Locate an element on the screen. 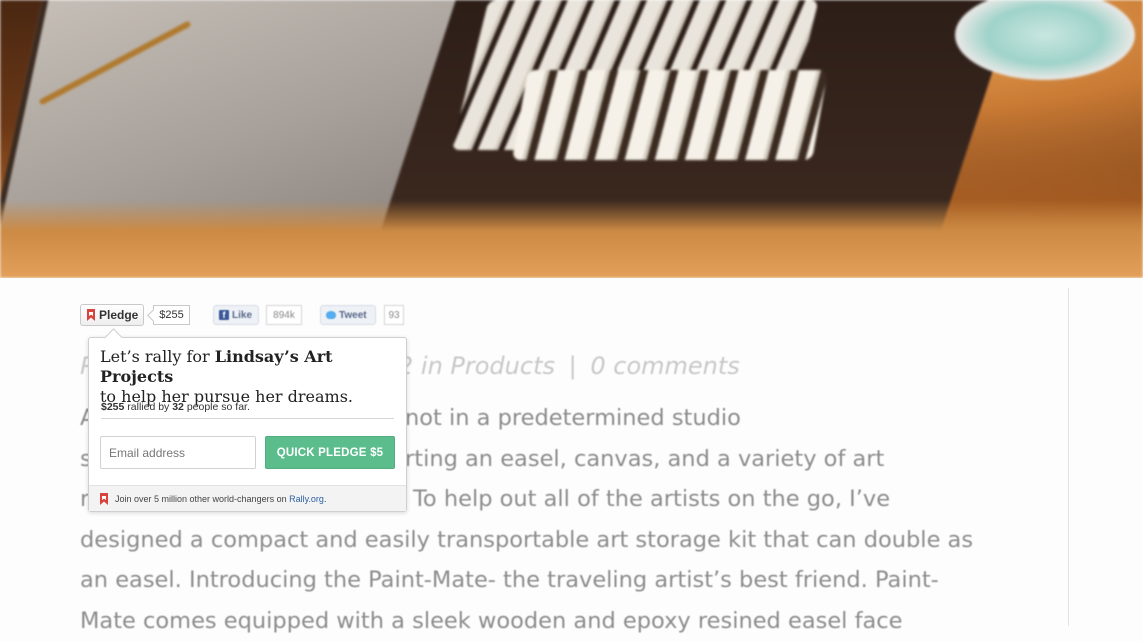 The width and height of the screenshot is (1143, 641). people-count: 32 is located at coordinates (178, 407).